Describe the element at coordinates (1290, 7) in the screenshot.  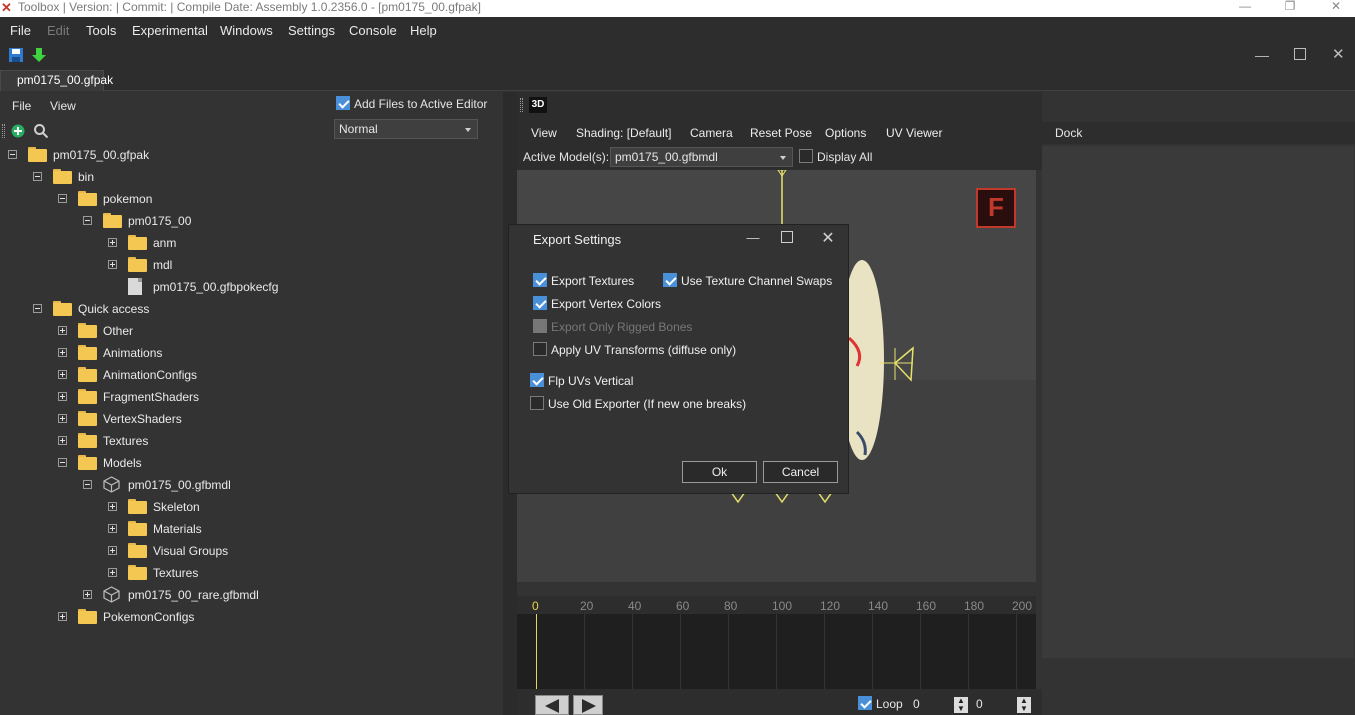
I see `restore-button: ❐` at that location.